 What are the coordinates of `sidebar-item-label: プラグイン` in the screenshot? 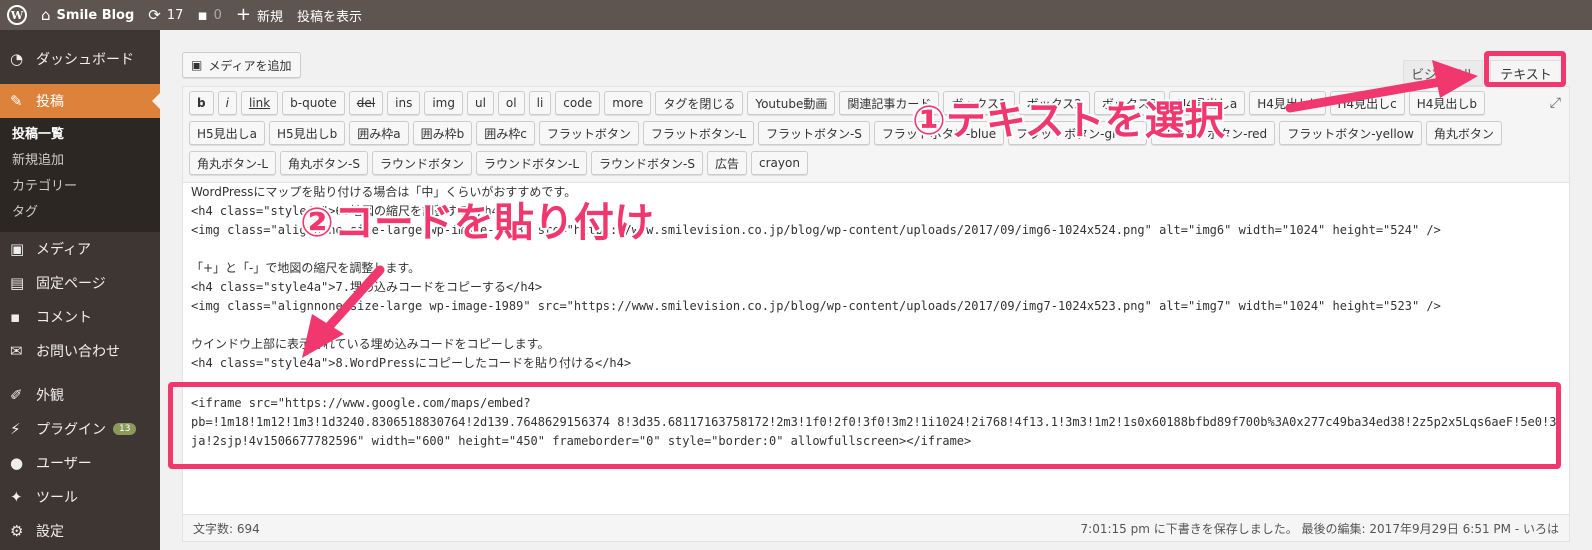 It's located at (71, 430).